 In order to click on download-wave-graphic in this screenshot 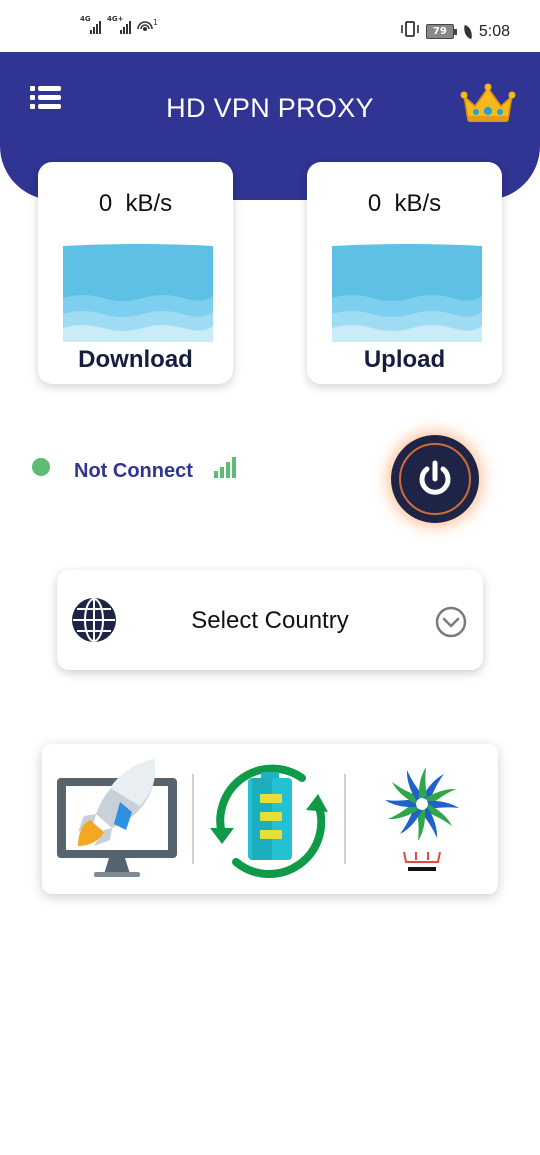, I will do `click(138, 293)`.